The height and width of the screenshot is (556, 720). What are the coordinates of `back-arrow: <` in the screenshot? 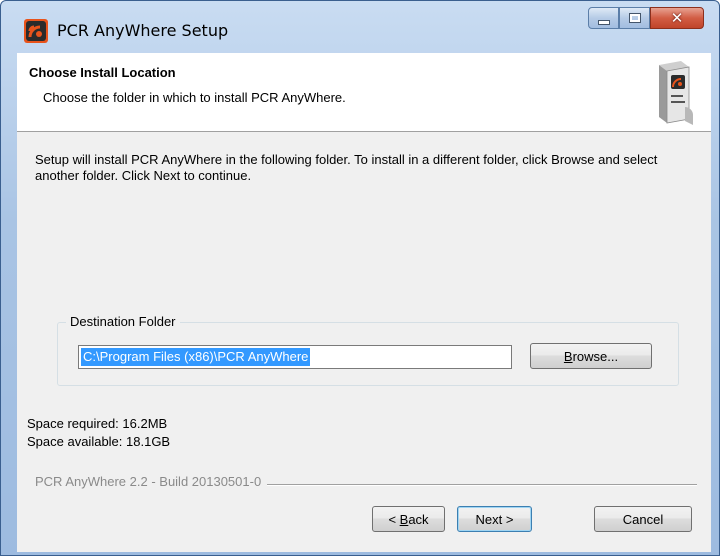 It's located at (394, 519).